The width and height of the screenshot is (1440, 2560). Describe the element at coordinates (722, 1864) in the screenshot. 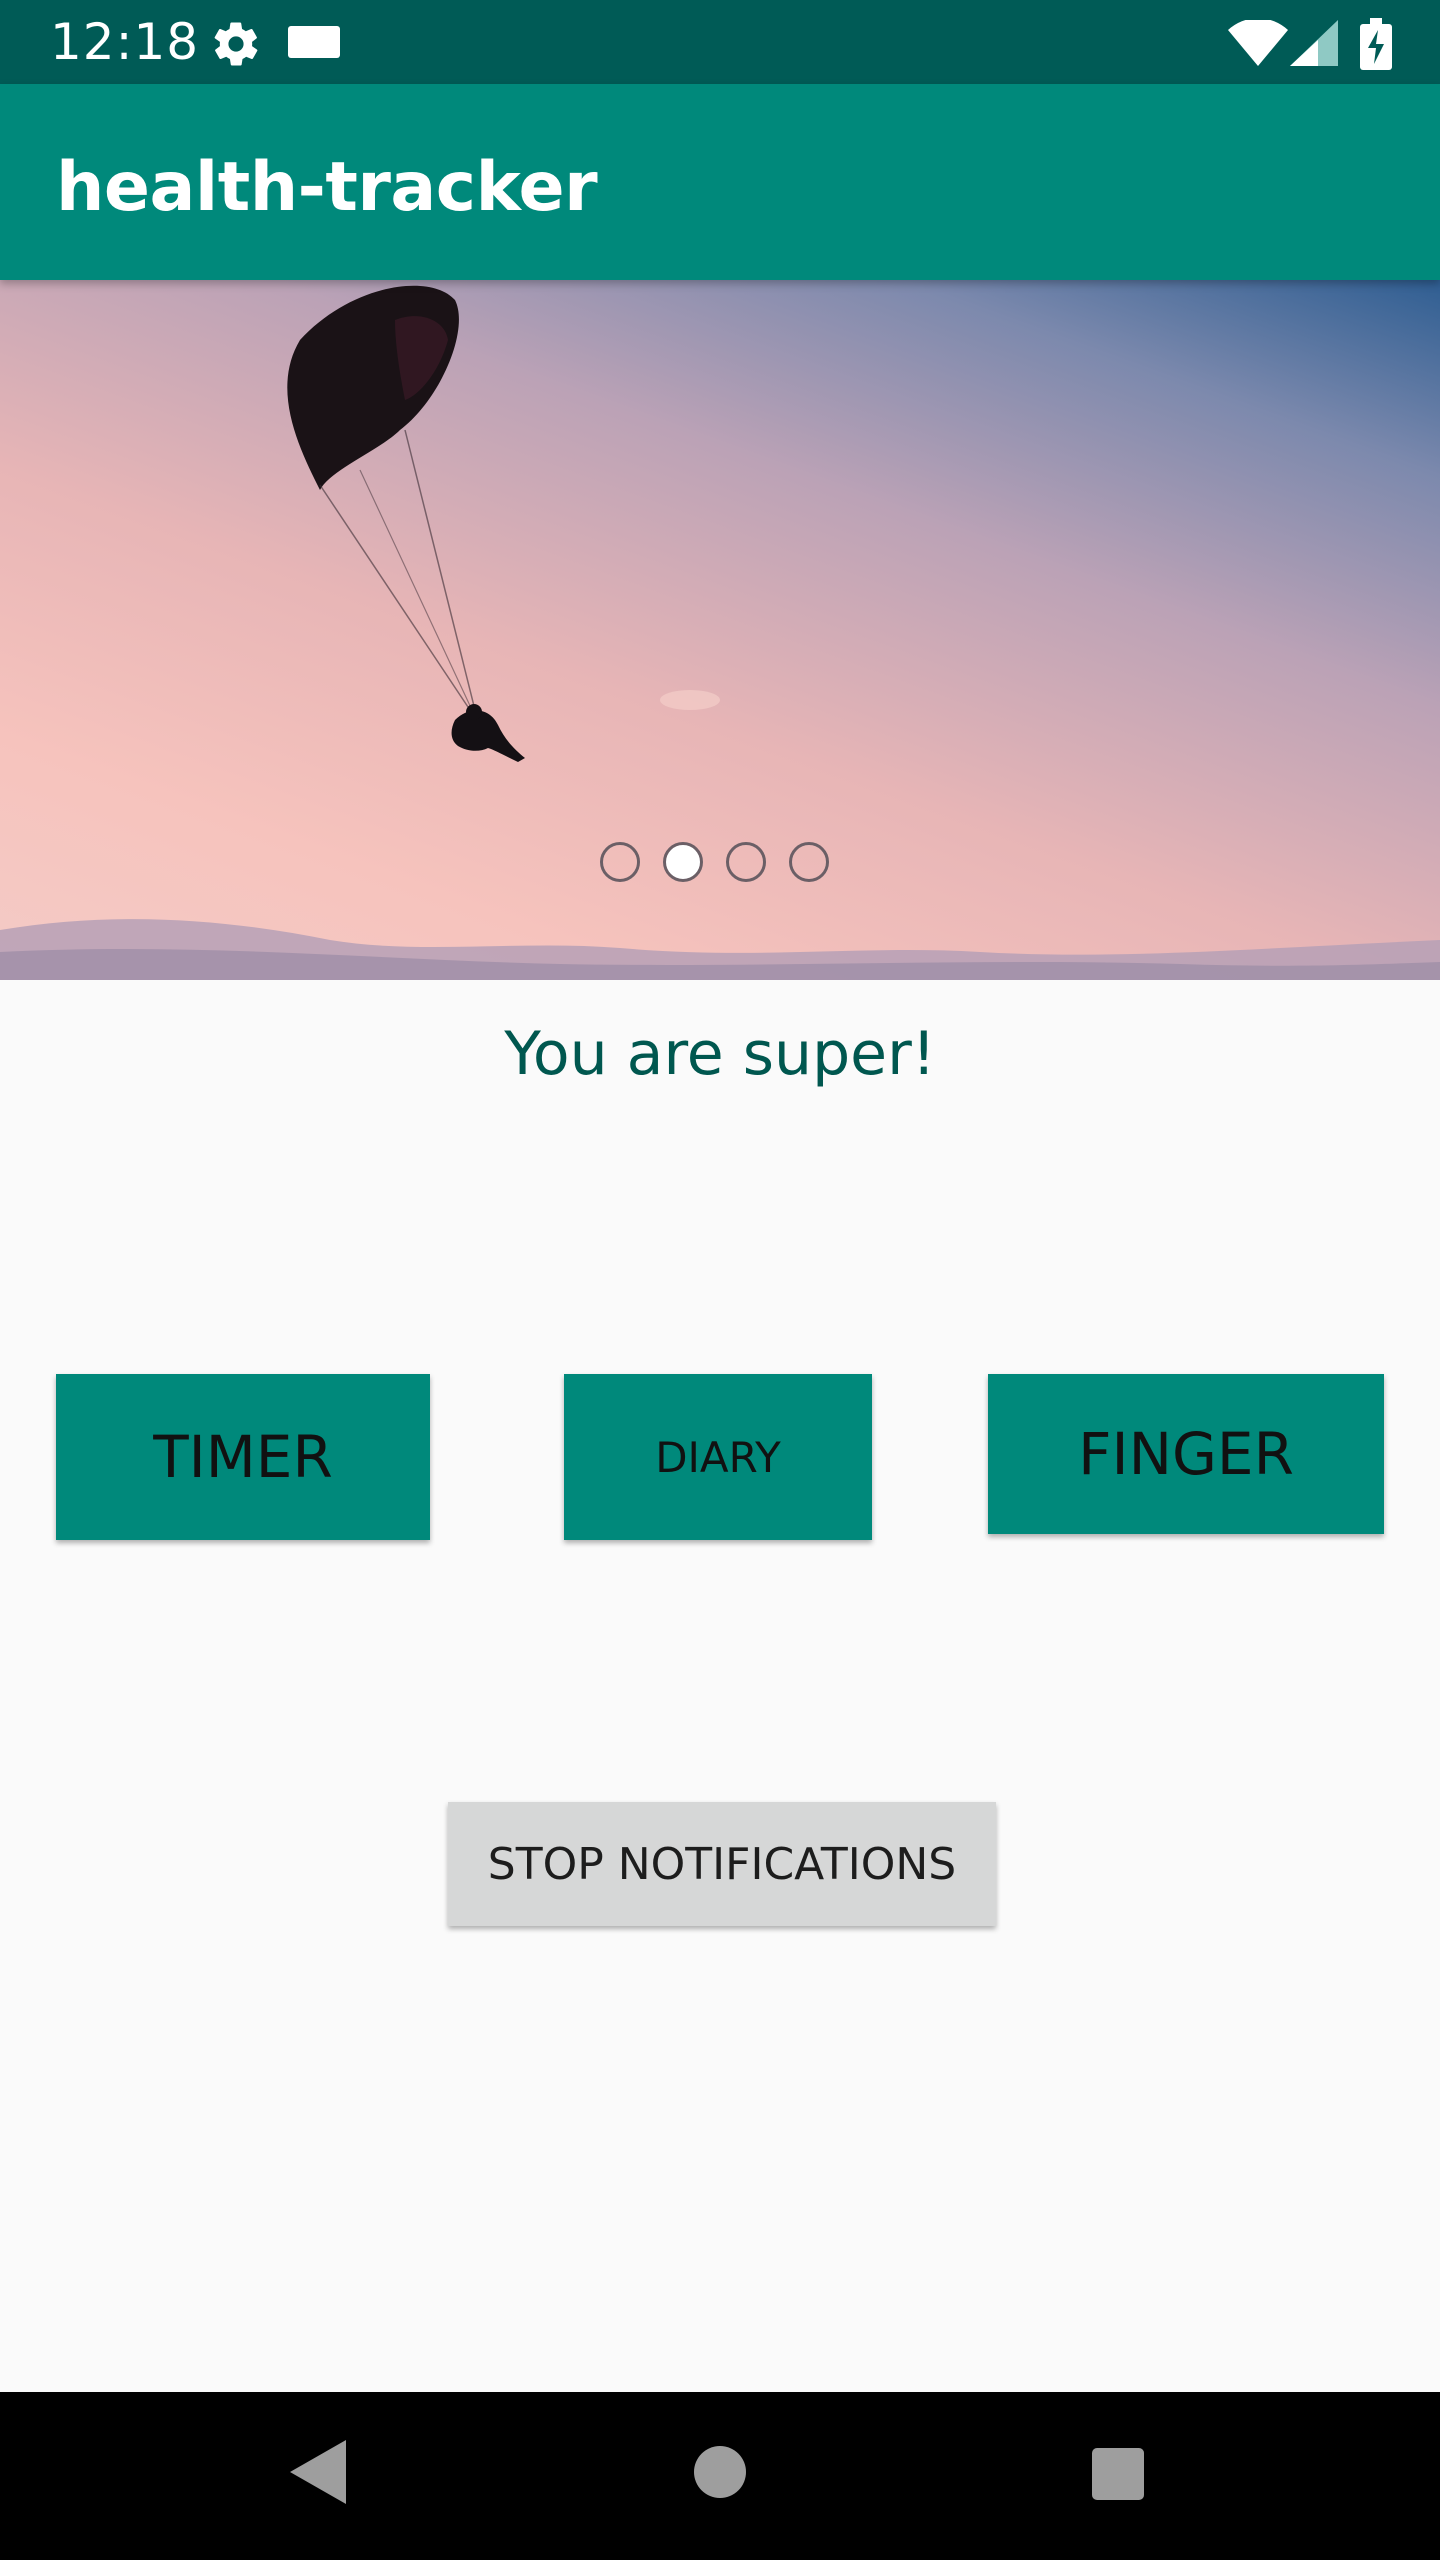

I see `stop-notifications-button: STOP NOTIFICATIONS` at that location.